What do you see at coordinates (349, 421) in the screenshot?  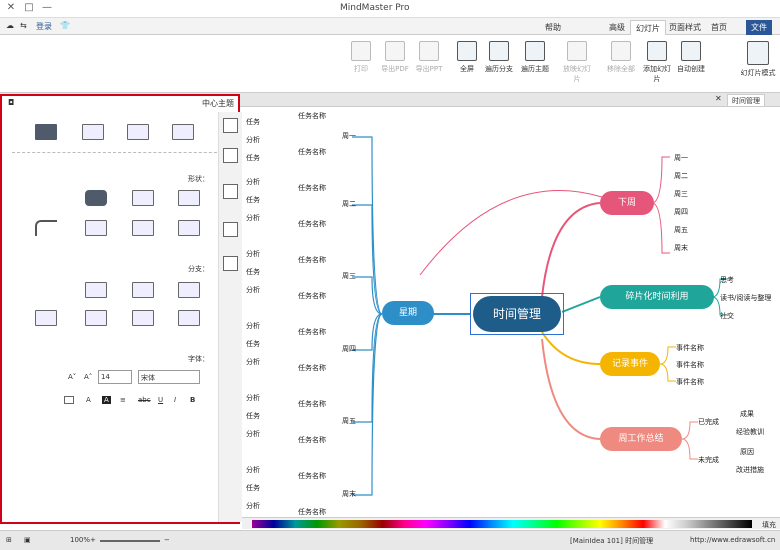 I see `subtopic-fri: 周五` at bounding box center [349, 421].